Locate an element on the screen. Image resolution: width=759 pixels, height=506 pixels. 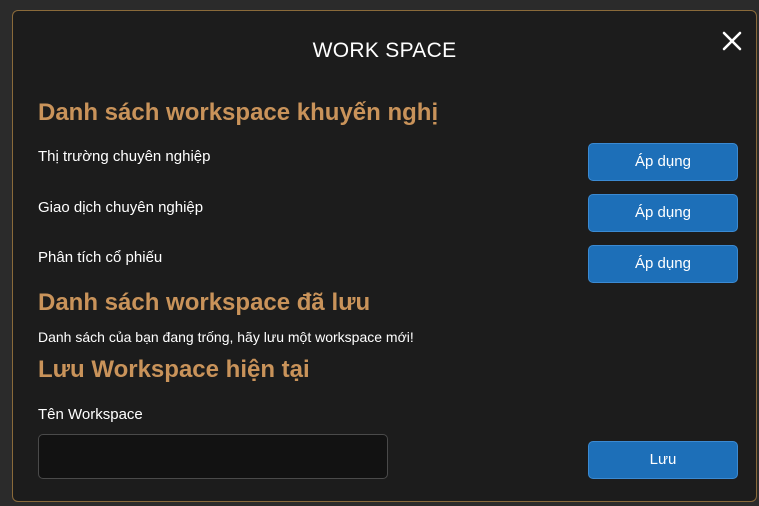
apply-button-stock-analysis: Áp dụng is located at coordinates (663, 264).